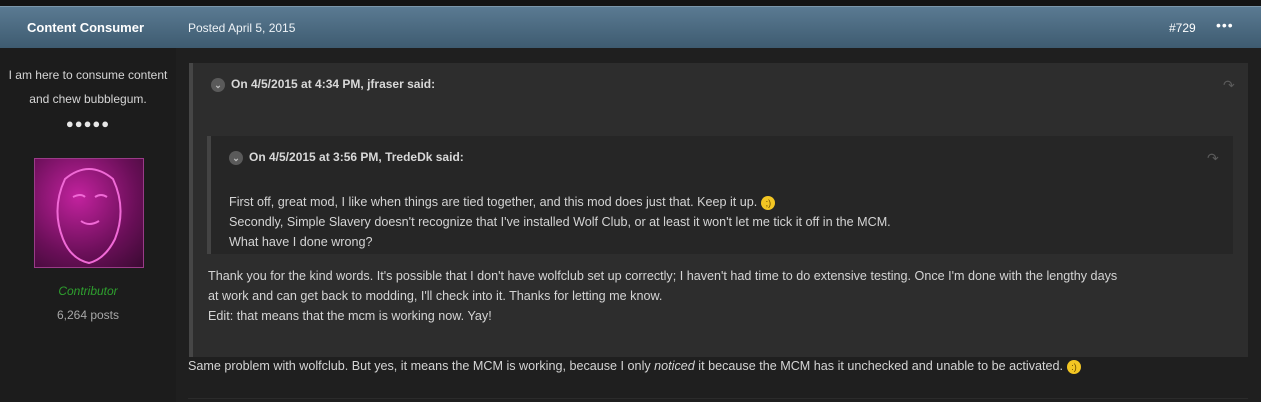 Image resolution: width=1261 pixels, height=402 pixels. What do you see at coordinates (88, 75) in the screenshot?
I see `member-title-line1: I am here to consume content` at bounding box center [88, 75].